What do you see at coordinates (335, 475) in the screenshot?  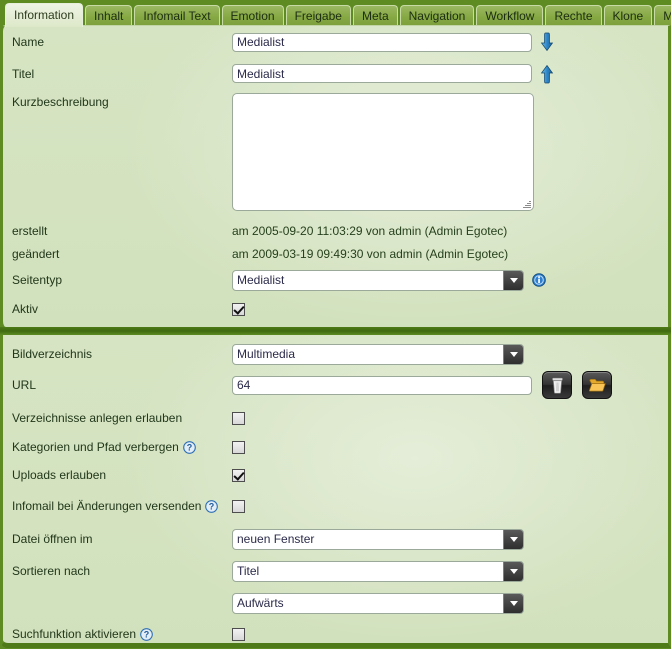 I see `row-uploads-erlauben: Uploads erlauben` at bounding box center [335, 475].